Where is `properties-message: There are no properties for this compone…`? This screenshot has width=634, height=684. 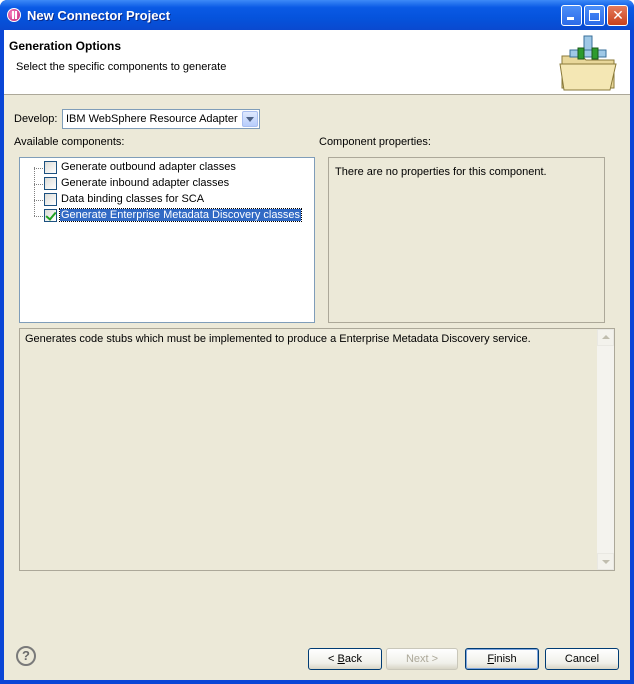 properties-message: There are no properties for this compone… is located at coordinates (441, 172).